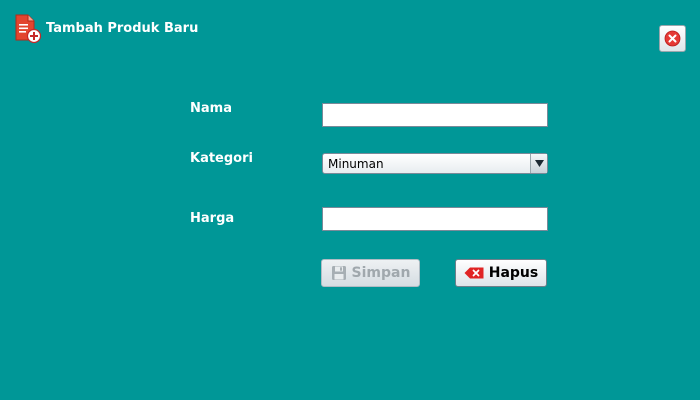  I want to click on delete-icon, so click(474, 273).